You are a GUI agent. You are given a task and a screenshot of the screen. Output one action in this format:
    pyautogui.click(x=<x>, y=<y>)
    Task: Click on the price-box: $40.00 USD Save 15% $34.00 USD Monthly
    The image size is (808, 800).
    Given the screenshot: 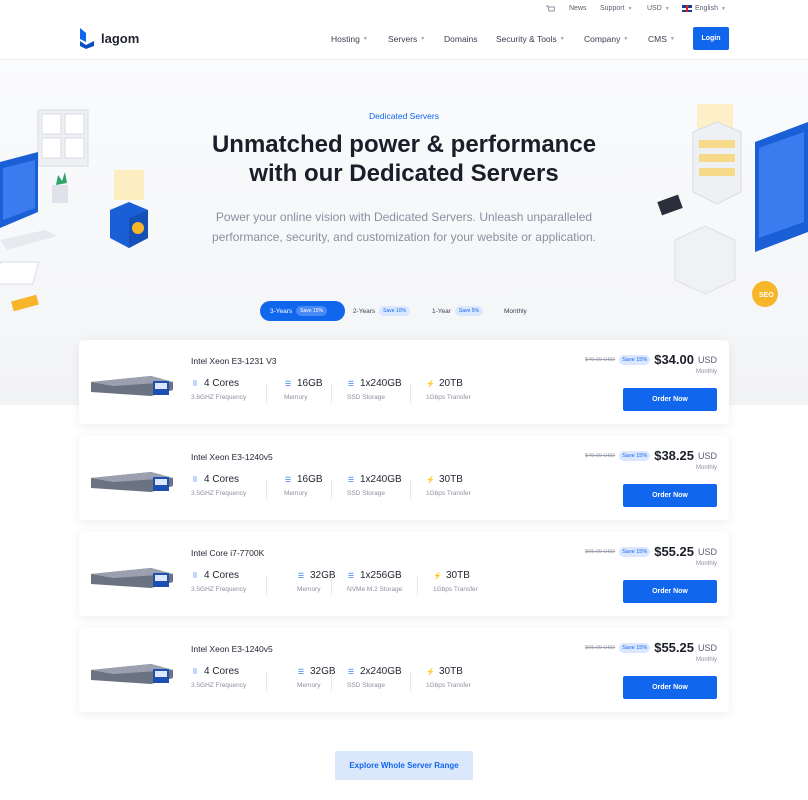 What is the action you would take?
    pyautogui.click(x=651, y=363)
    